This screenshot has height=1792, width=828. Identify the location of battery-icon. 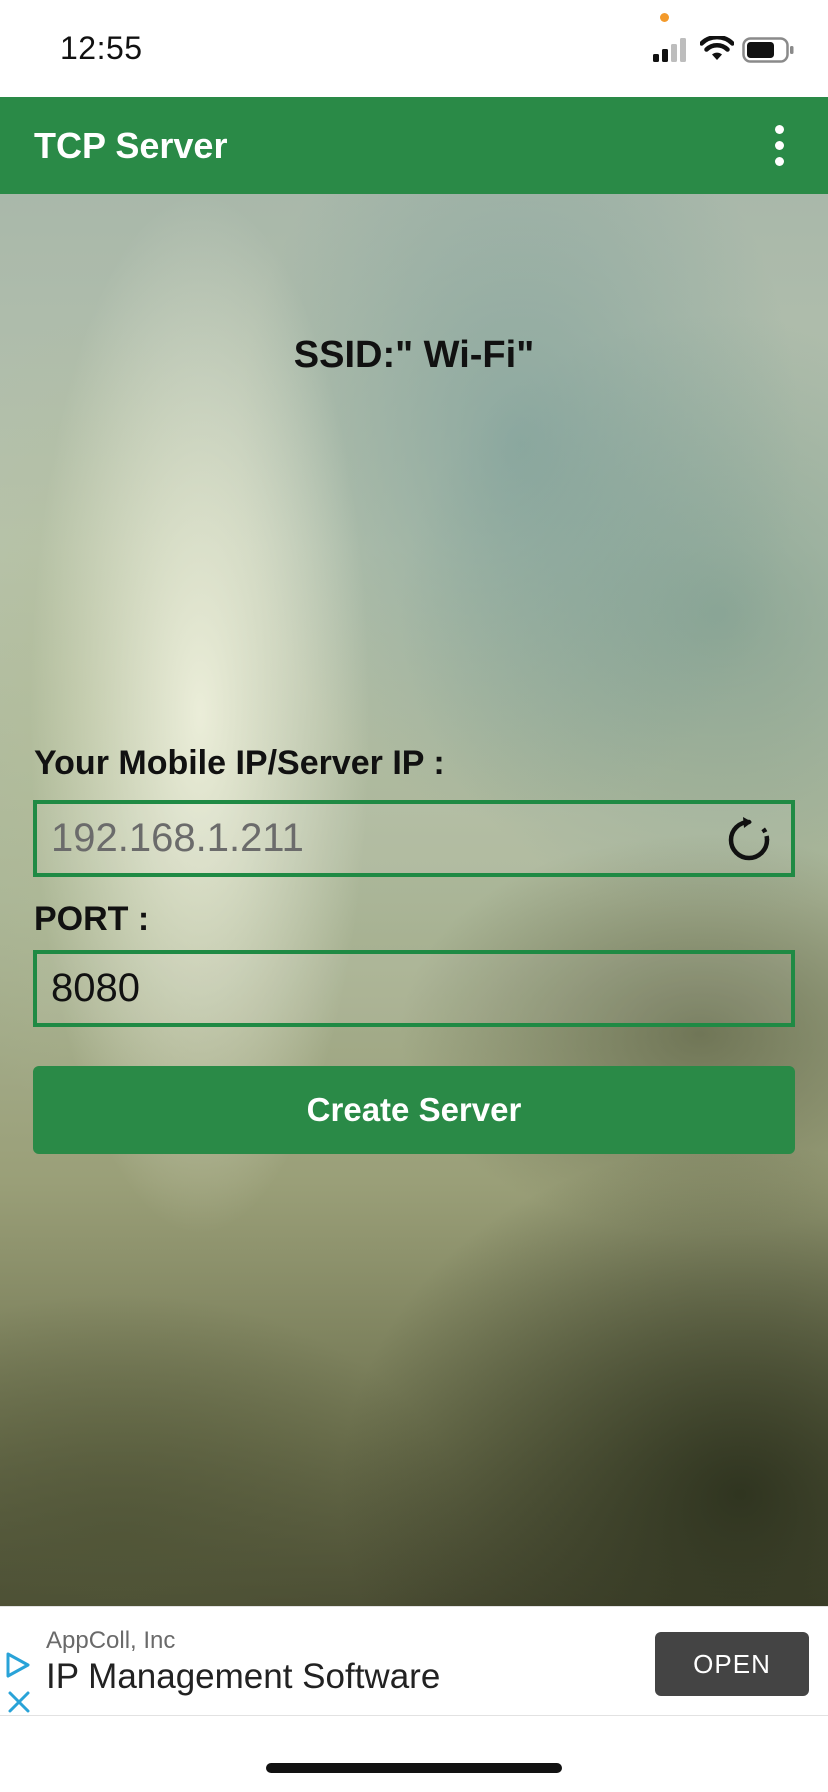
(768, 50).